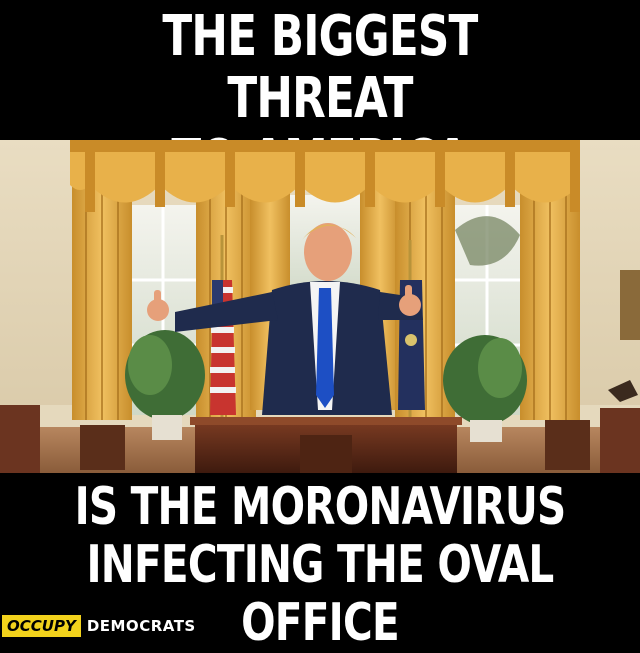  Describe the element at coordinates (326, 445) in the screenshot. I see `resolute-desk` at that location.